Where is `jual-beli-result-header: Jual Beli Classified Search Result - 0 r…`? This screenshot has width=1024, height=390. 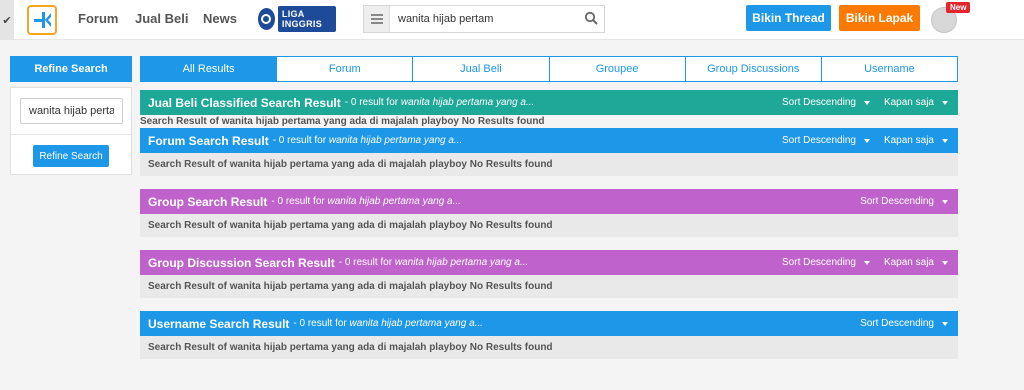
jual-beli-result-header: Jual Beli Classified Search Result - 0 r… is located at coordinates (549, 102).